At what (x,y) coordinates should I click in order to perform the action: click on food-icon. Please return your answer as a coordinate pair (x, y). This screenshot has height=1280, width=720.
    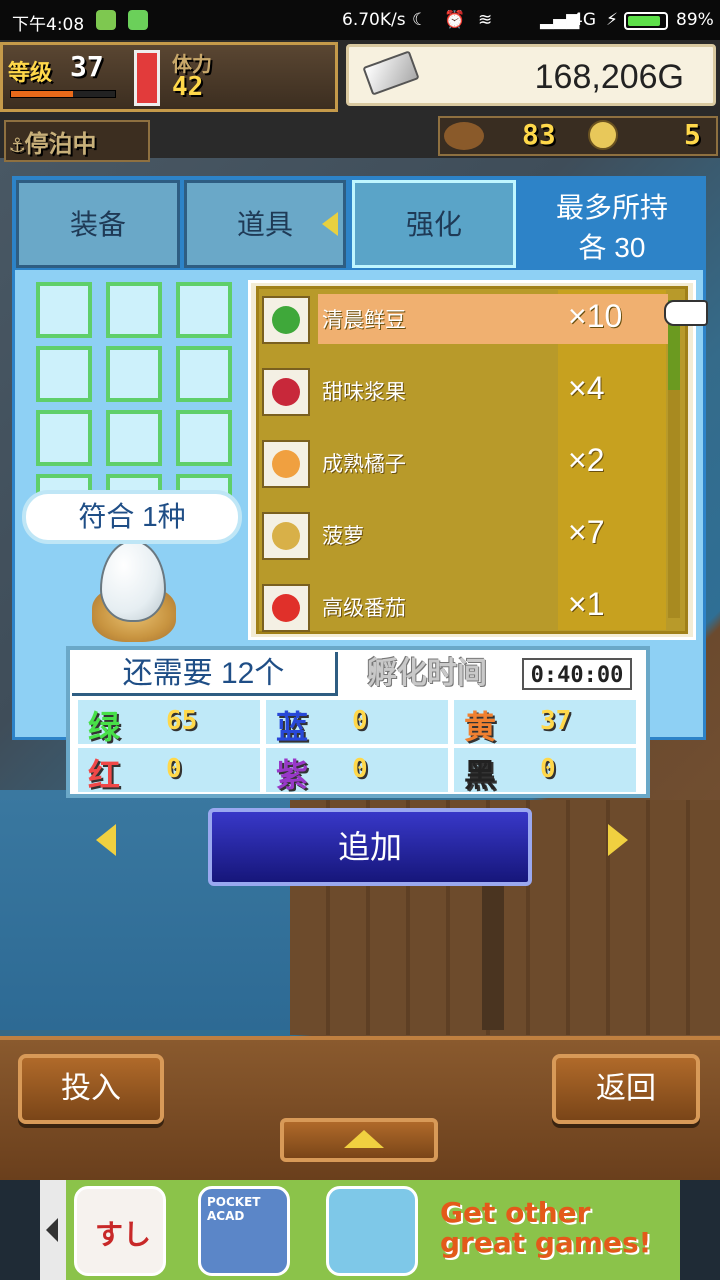
    Looking at the image, I should click on (464, 136).